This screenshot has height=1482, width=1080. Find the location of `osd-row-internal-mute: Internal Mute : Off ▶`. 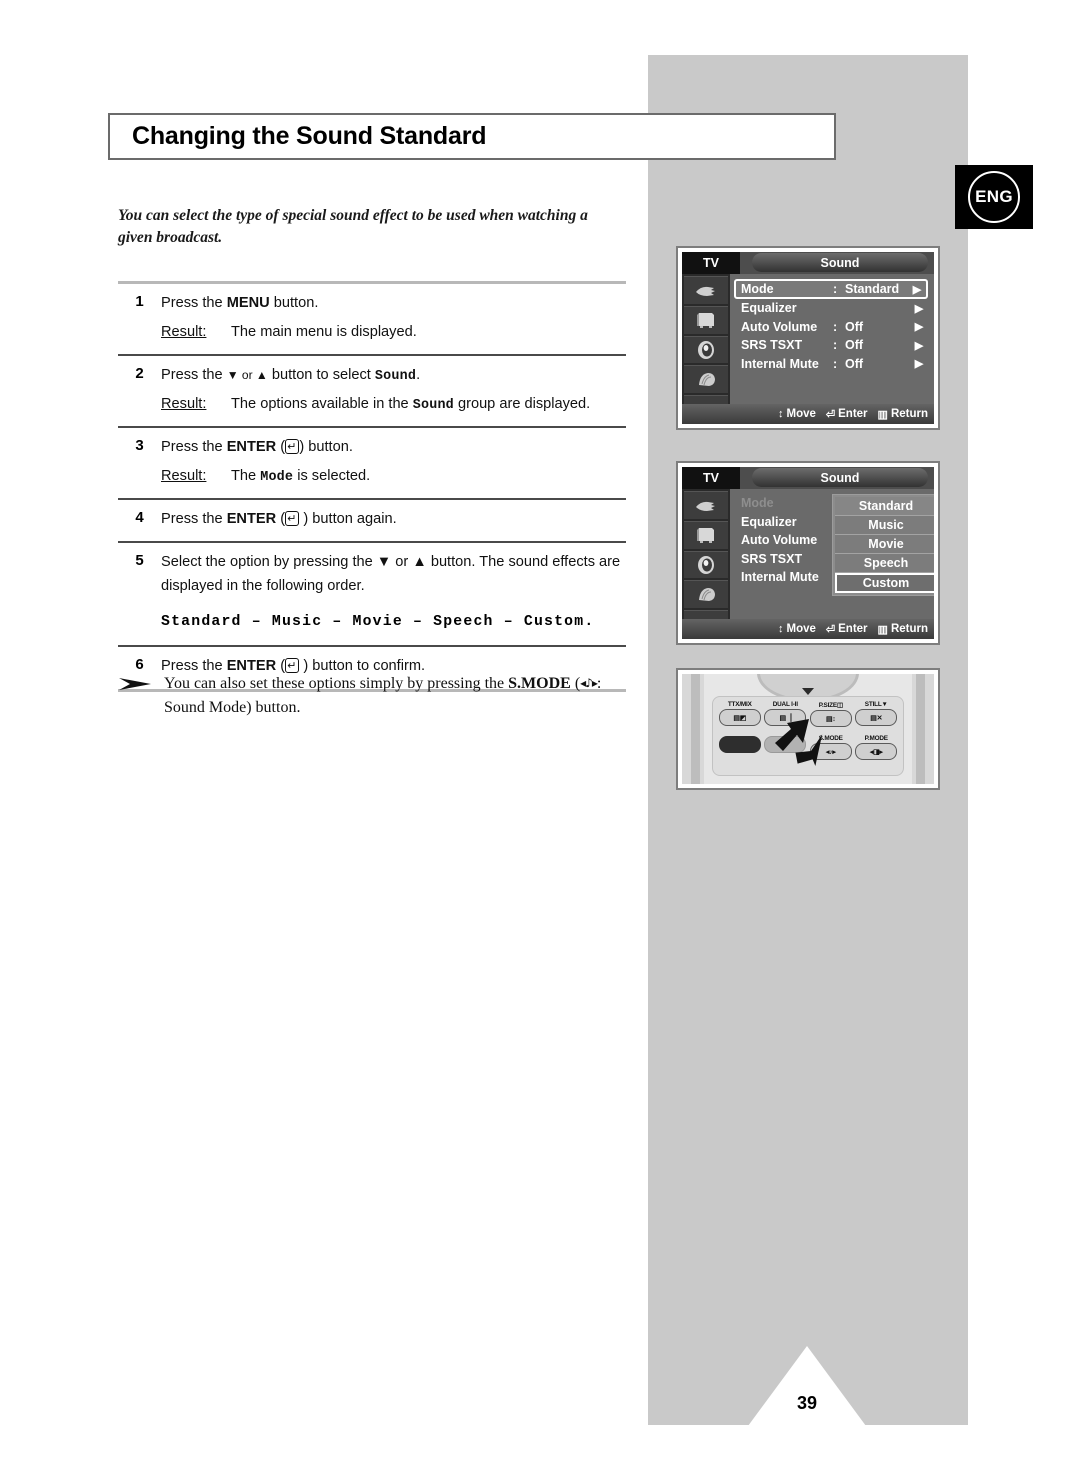

osd-row-internal-mute: Internal Mute : Off ▶ is located at coordinates (832, 364).